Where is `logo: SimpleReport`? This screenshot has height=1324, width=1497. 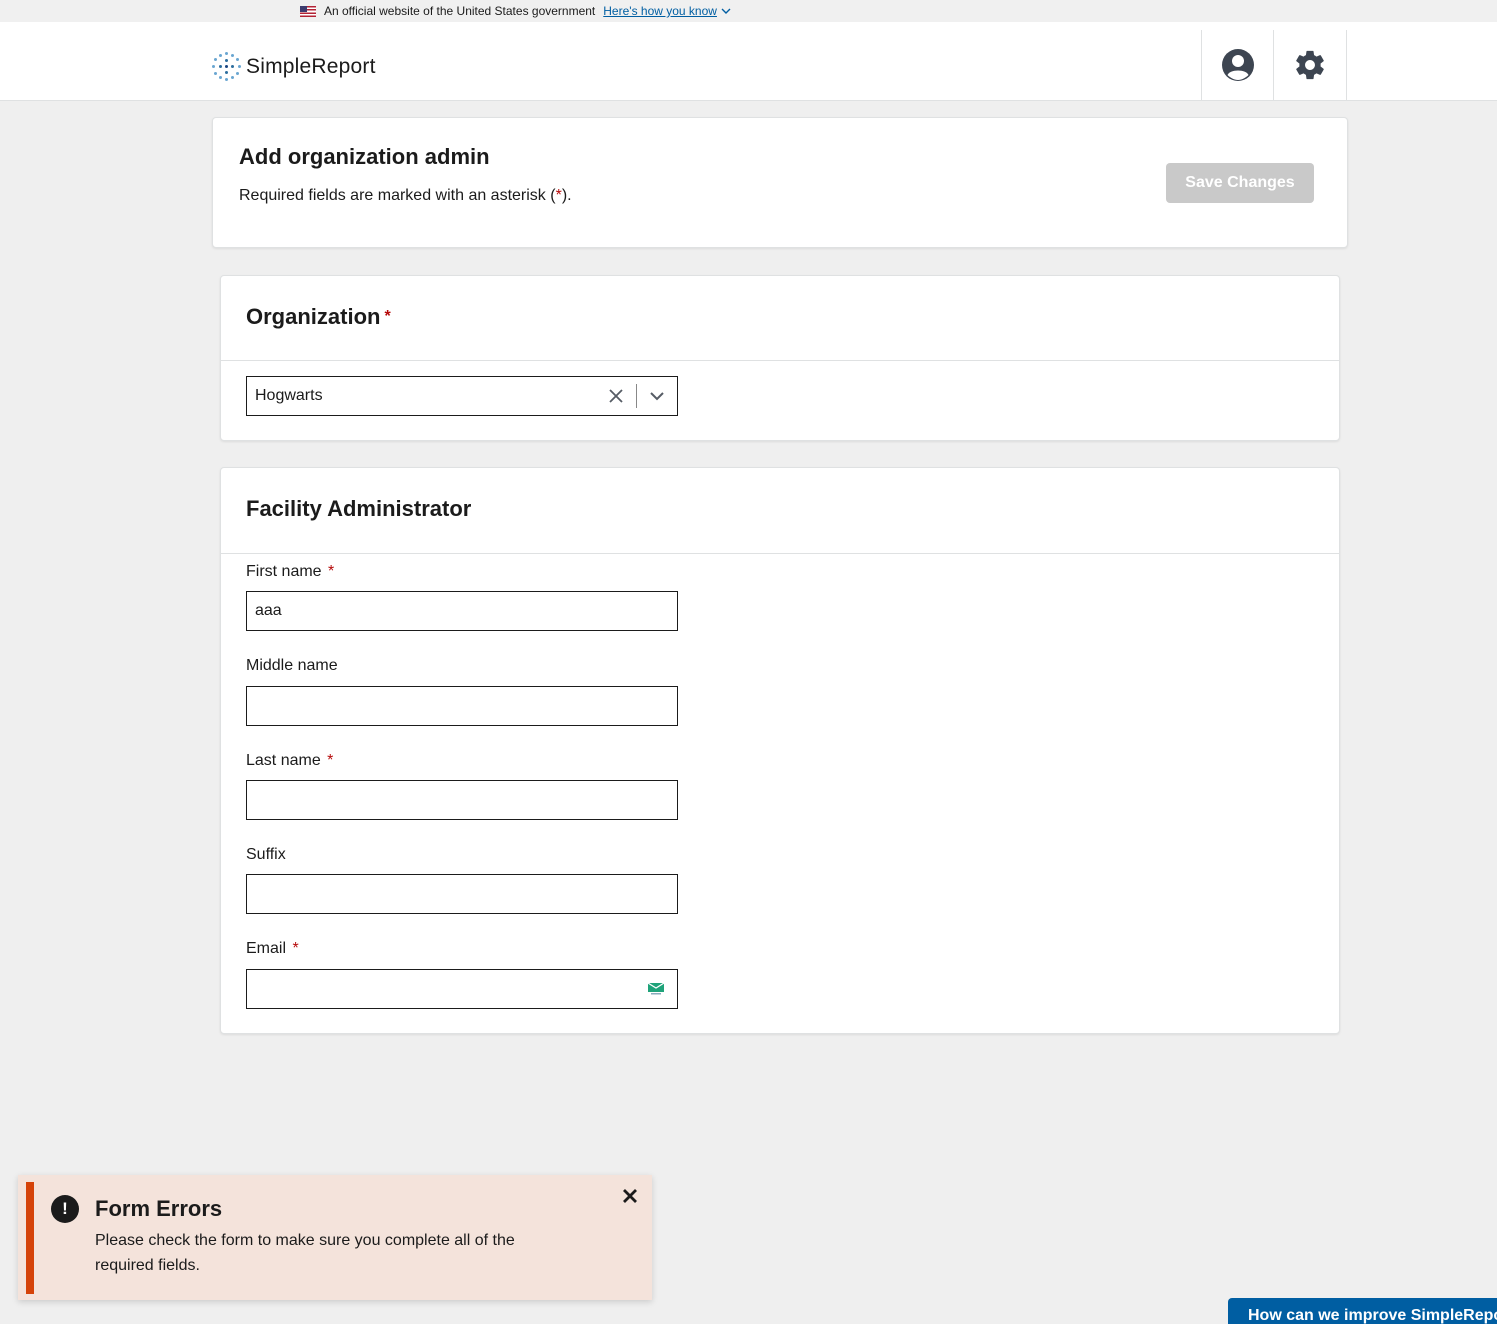
logo: SimpleReport is located at coordinates (294, 67).